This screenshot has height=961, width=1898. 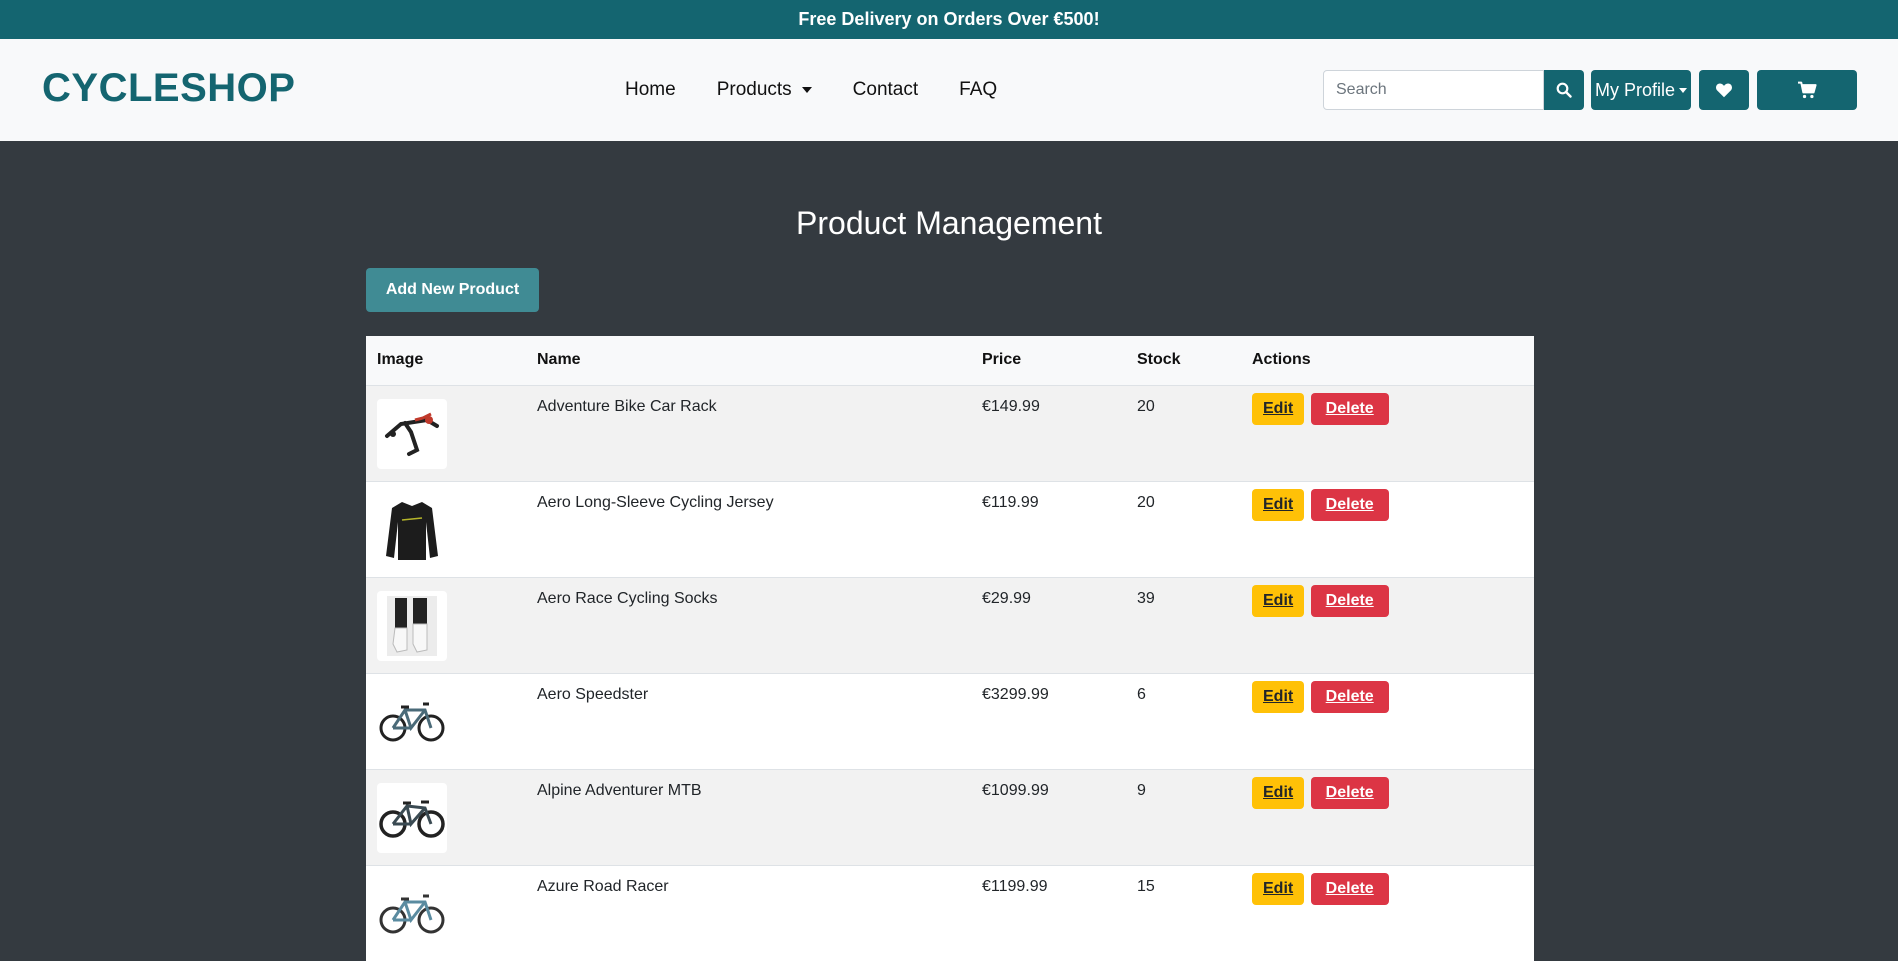 I want to click on product-name: Aero Race Cycling Socks, so click(x=627, y=598).